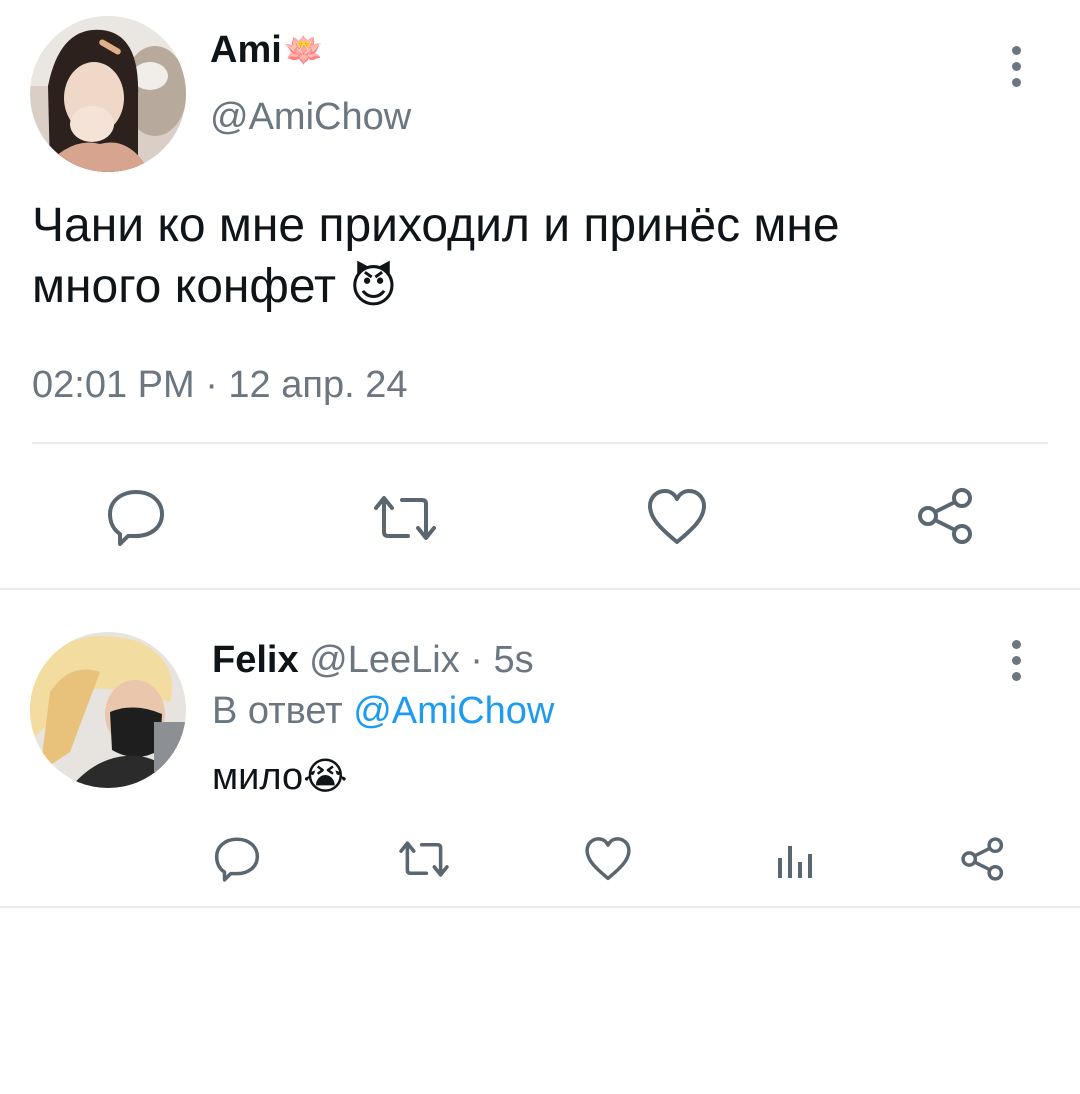 The image size is (1080, 1094). What do you see at coordinates (373, 286) in the screenshot?
I see `devil-emoji: 😈` at bounding box center [373, 286].